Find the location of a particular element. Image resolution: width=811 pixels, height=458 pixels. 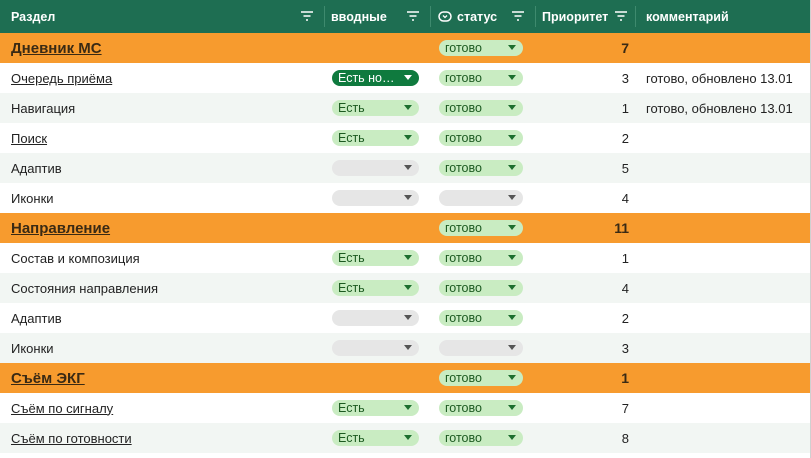

priority-cell: 5 is located at coordinates (585, 168).